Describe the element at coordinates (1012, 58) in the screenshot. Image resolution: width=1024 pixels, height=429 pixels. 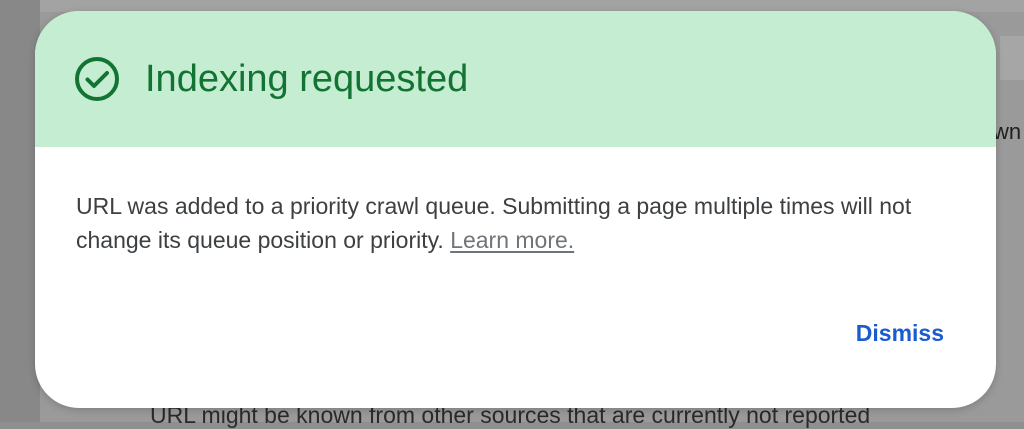
I see `background-right-panel` at that location.